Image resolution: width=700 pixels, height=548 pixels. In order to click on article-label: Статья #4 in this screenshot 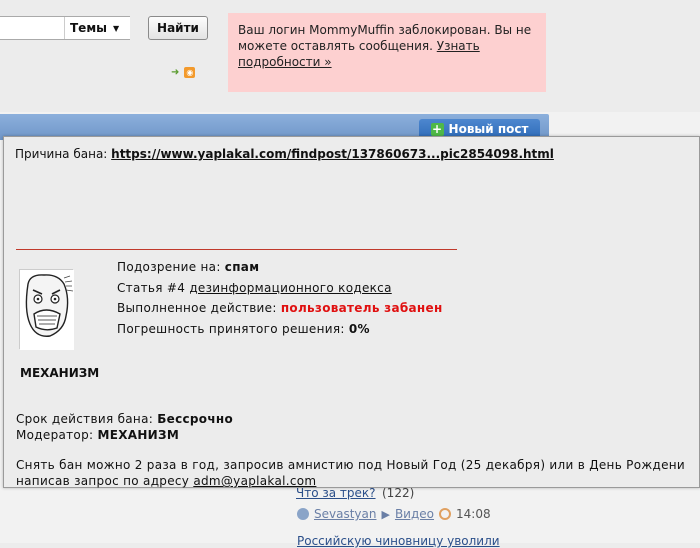, I will do `click(153, 287)`.